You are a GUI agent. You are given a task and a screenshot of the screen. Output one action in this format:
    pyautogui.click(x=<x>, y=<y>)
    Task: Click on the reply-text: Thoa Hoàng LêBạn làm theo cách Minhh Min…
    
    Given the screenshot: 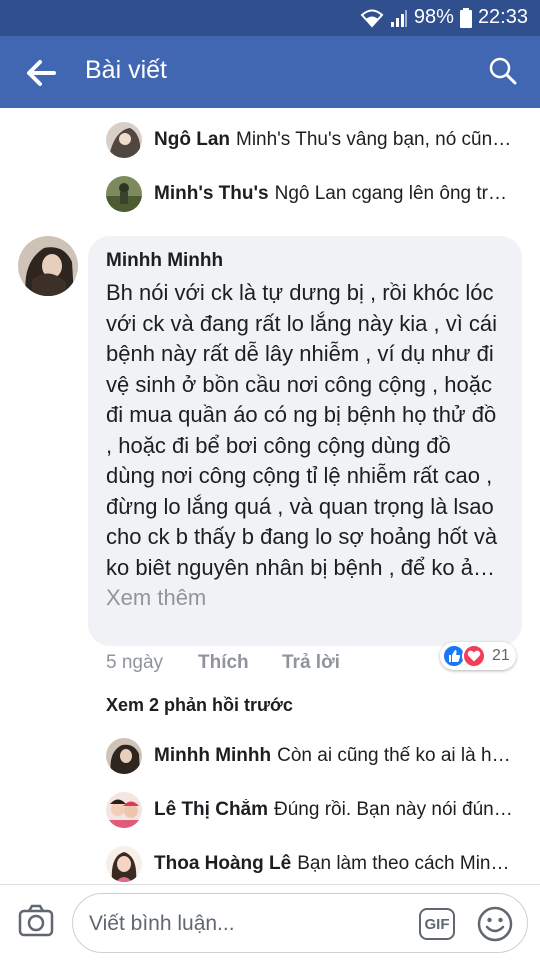 What is the action you would take?
    pyautogui.click(x=335, y=863)
    